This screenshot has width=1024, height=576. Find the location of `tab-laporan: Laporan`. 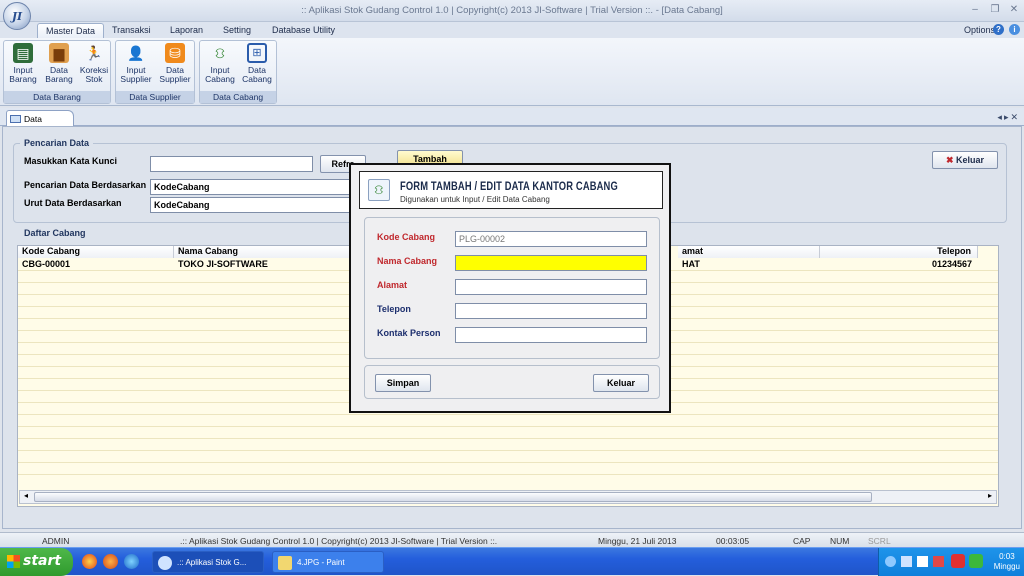

tab-laporan: Laporan is located at coordinates (186, 30).